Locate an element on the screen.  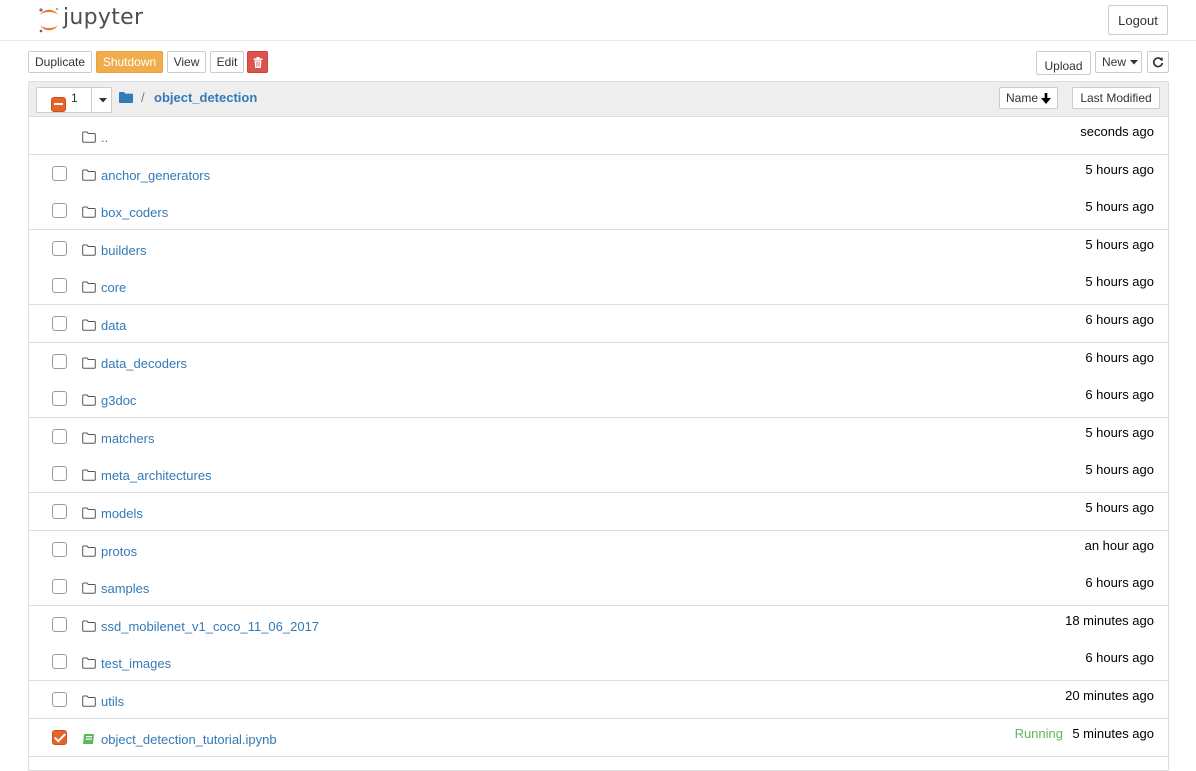
sort-name-label: Name is located at coordinates (1021, 98).